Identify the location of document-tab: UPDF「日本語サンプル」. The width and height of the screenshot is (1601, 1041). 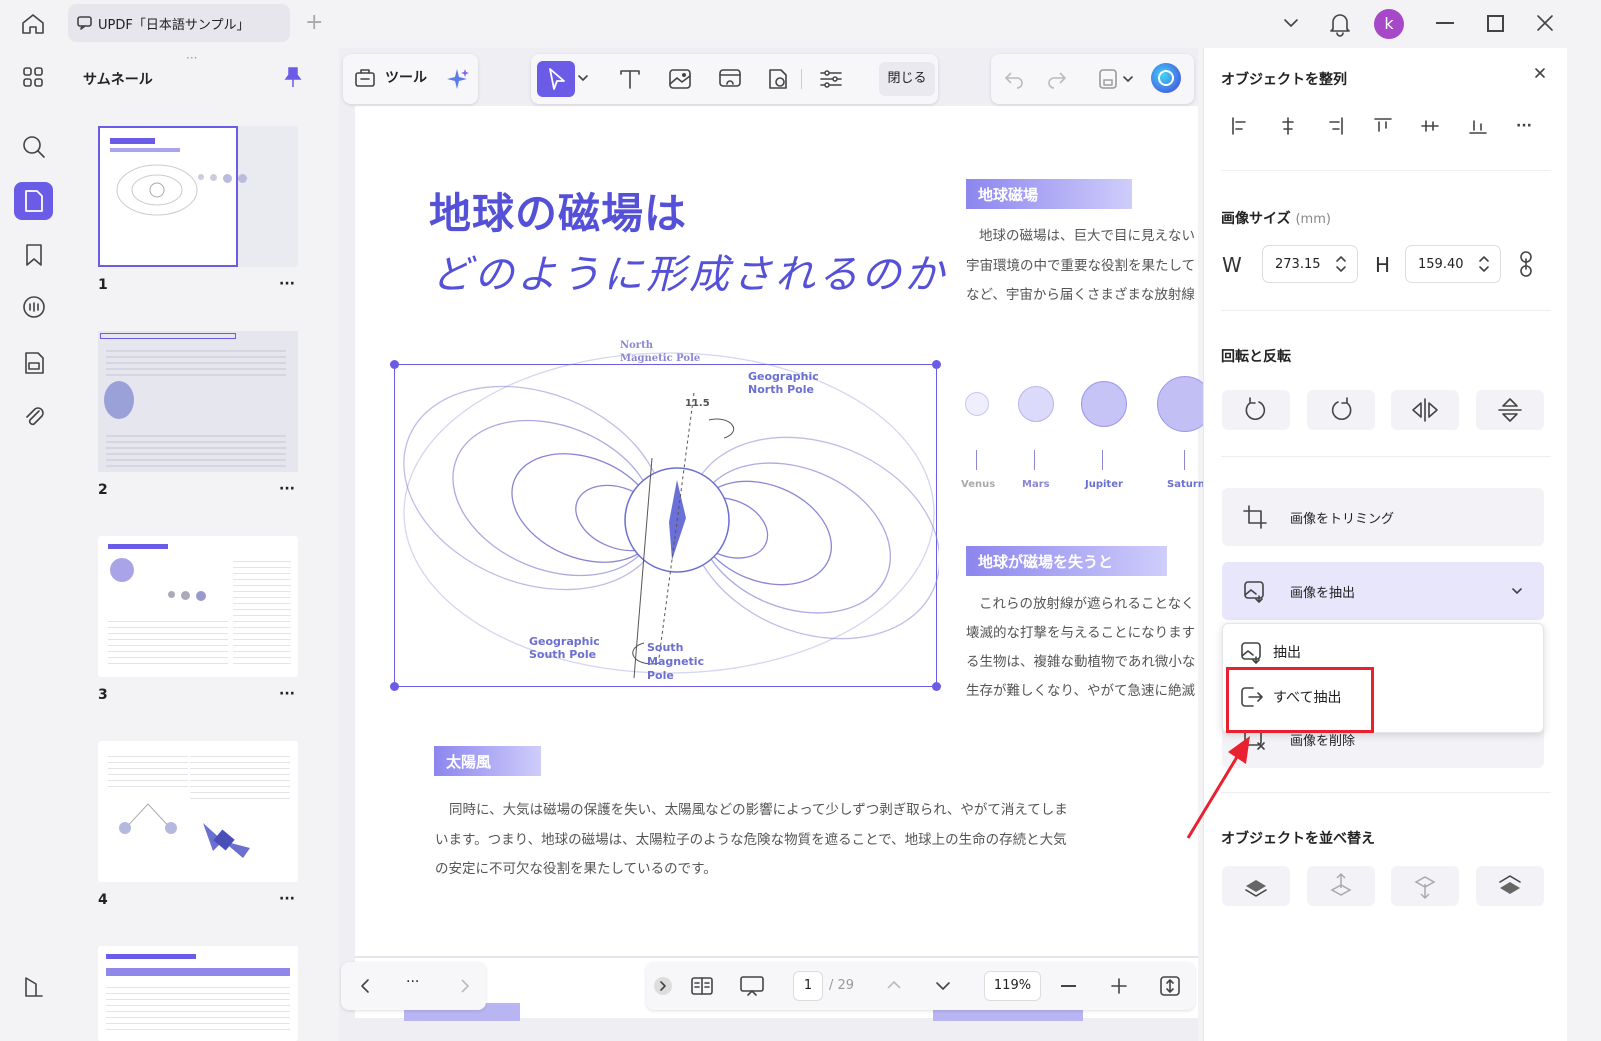
(179, 23).